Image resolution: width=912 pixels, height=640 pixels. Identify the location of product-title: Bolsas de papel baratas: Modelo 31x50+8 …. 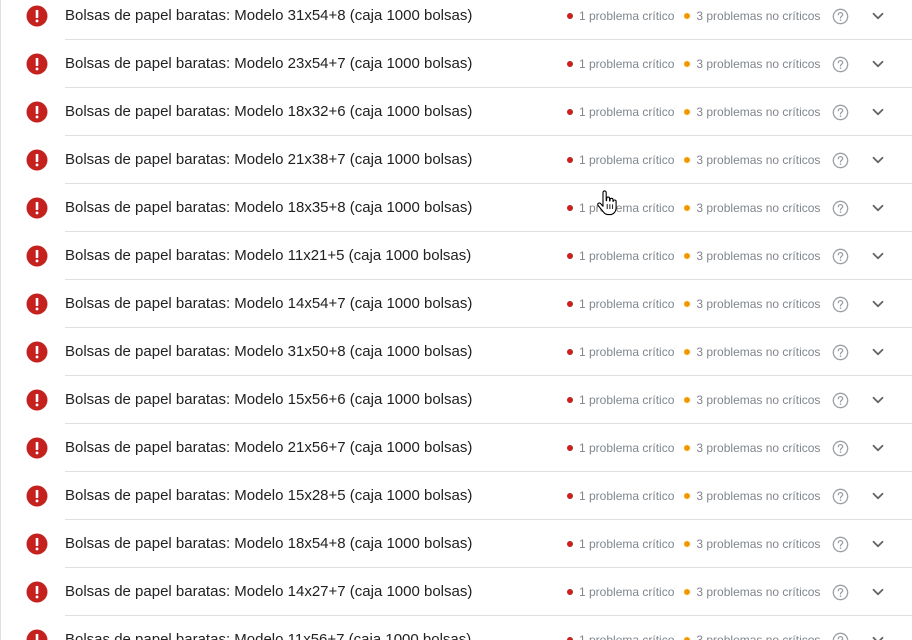
(268, 352).